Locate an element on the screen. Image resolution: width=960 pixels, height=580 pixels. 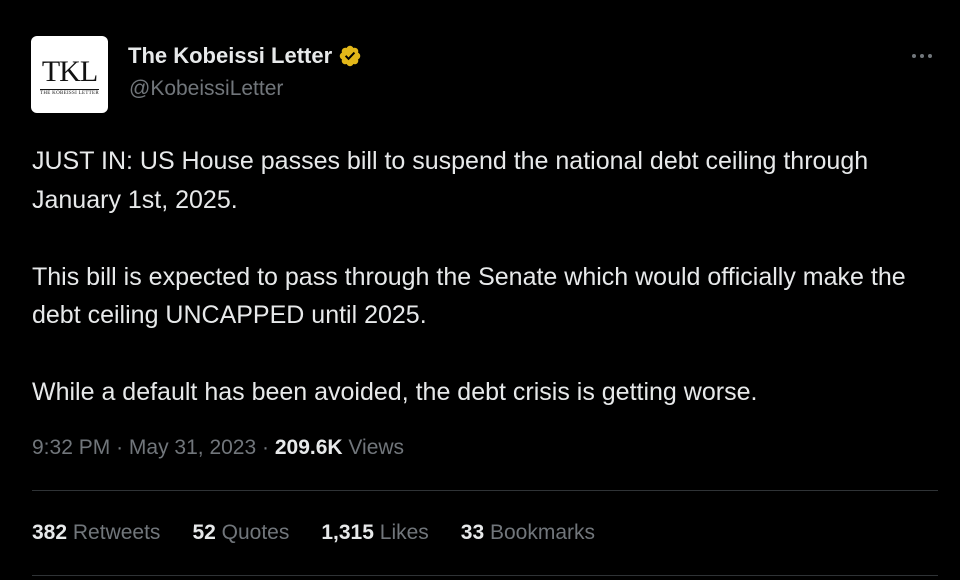
likes-stat: 1,315 Likes is located at coordinates (374, 533).